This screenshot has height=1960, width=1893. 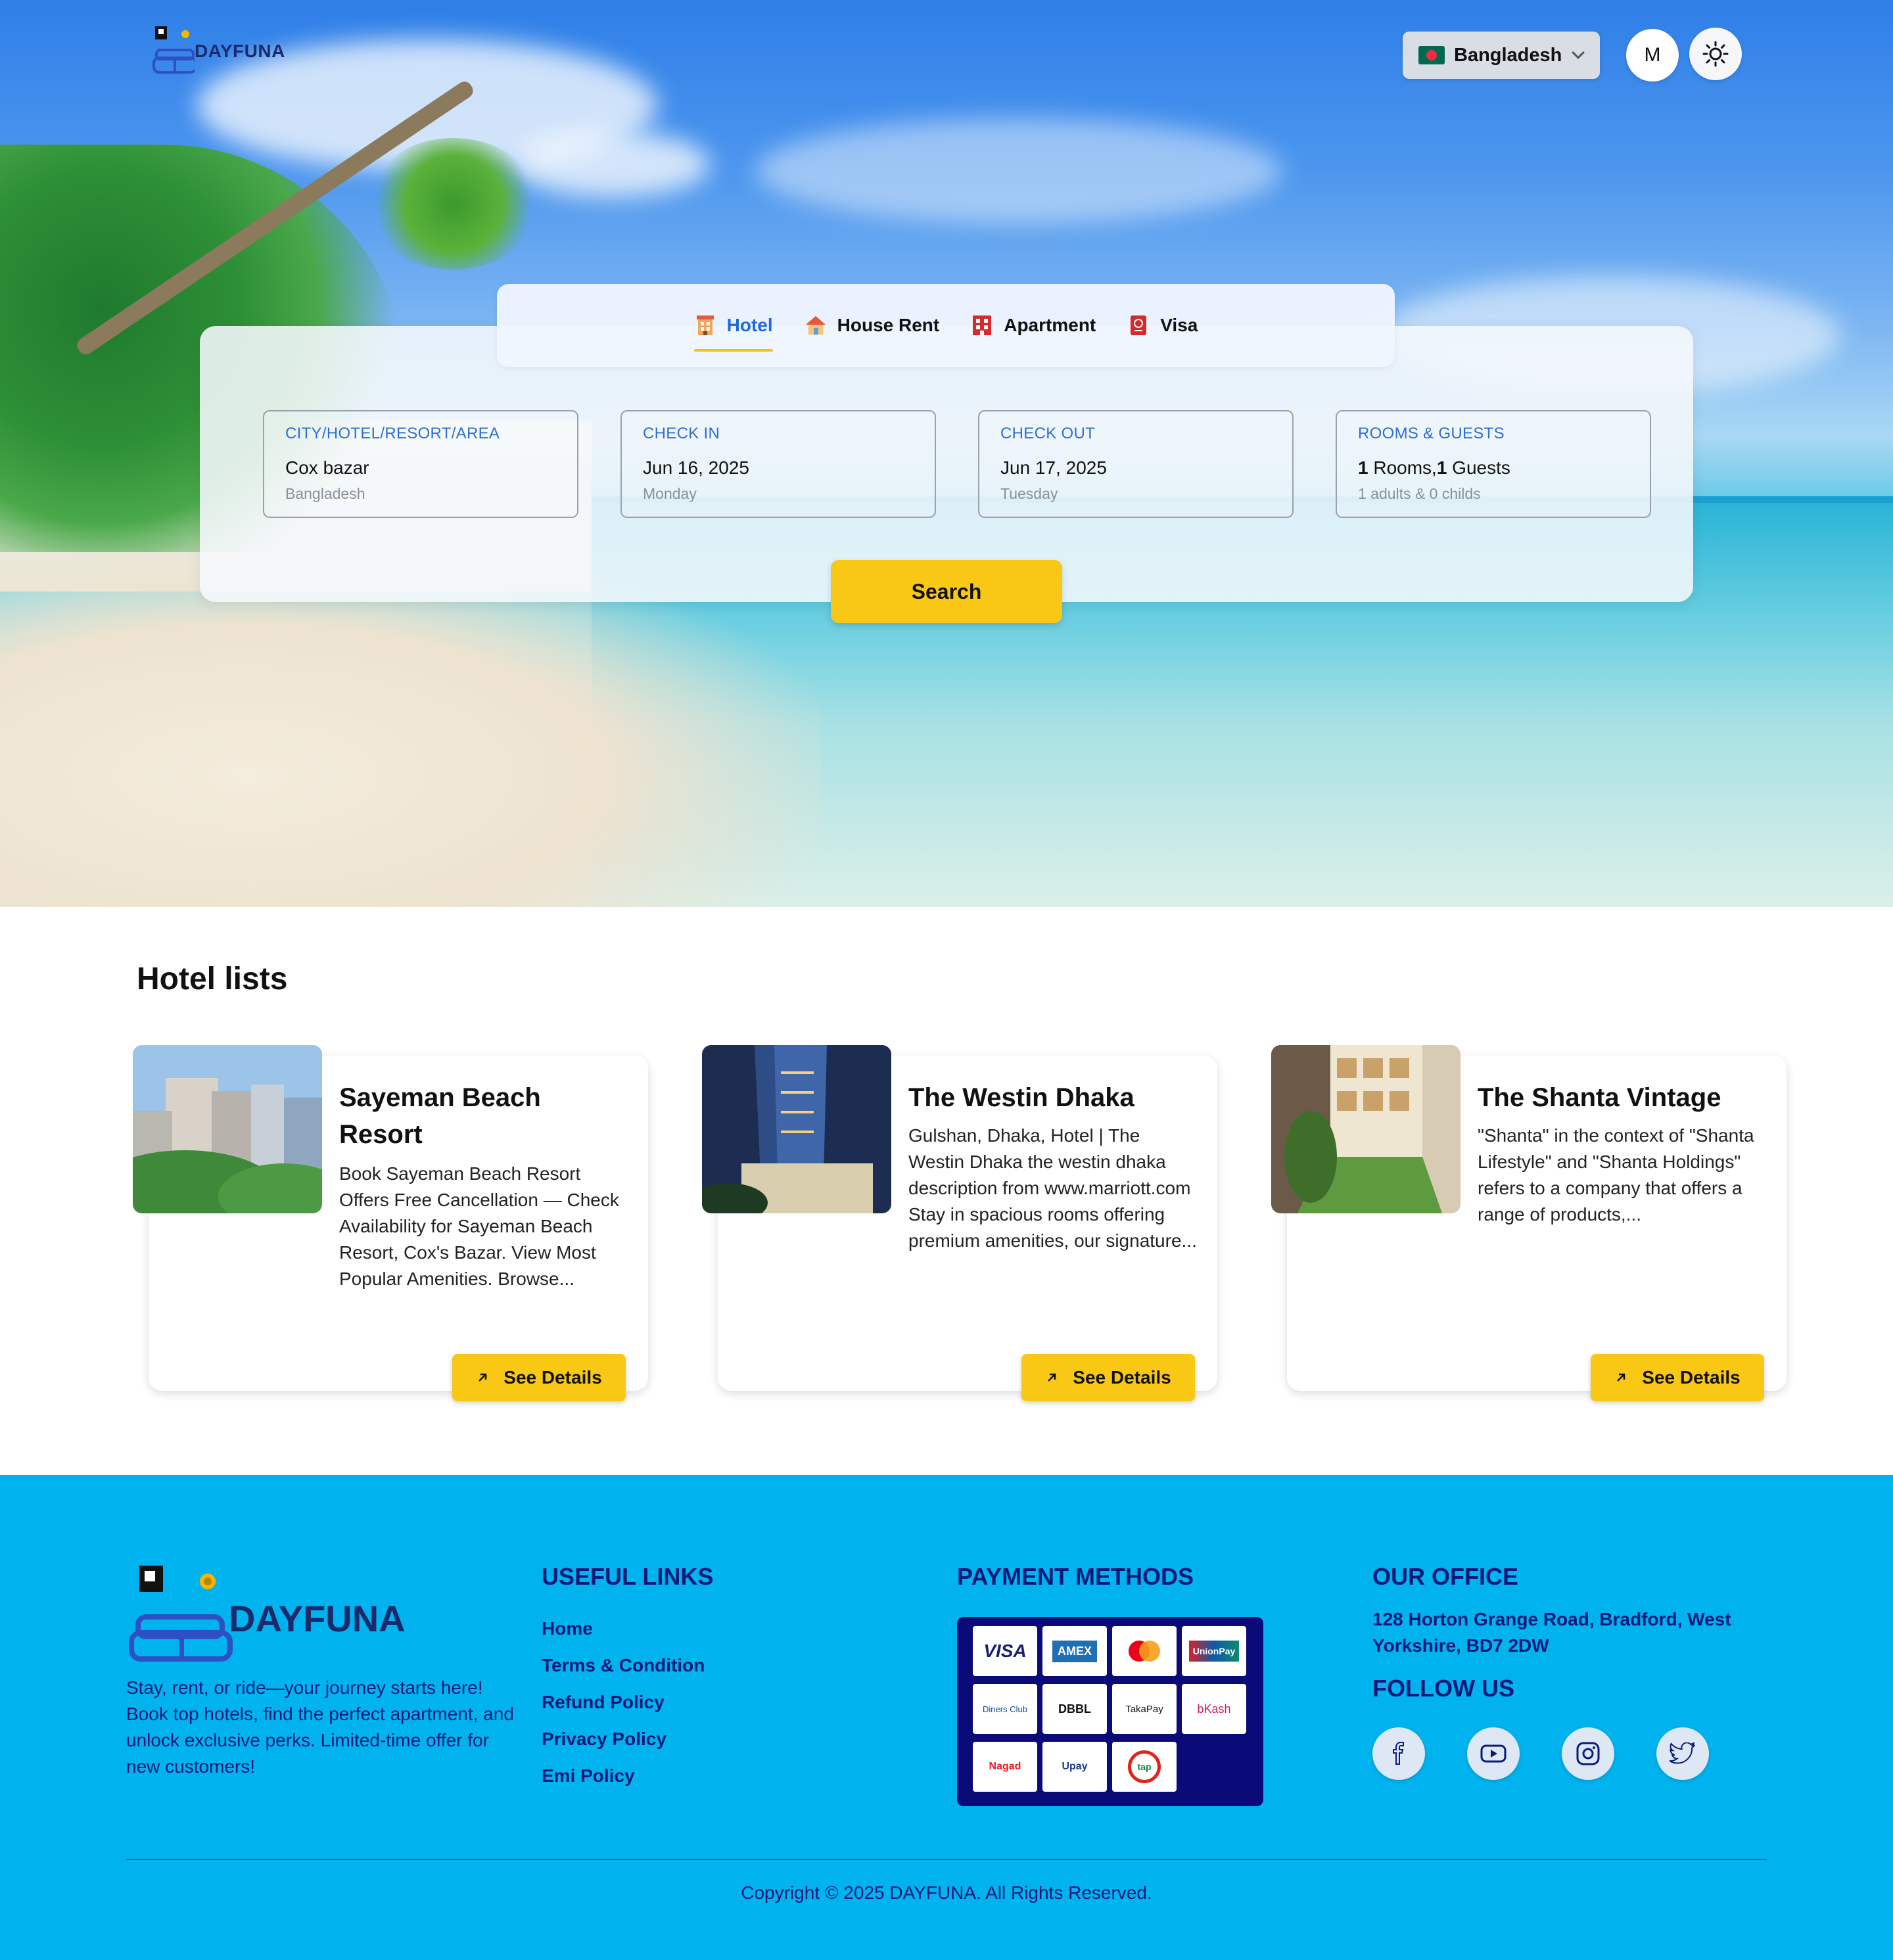 I want to click on palm-leaves, so click(x=454, y=203).